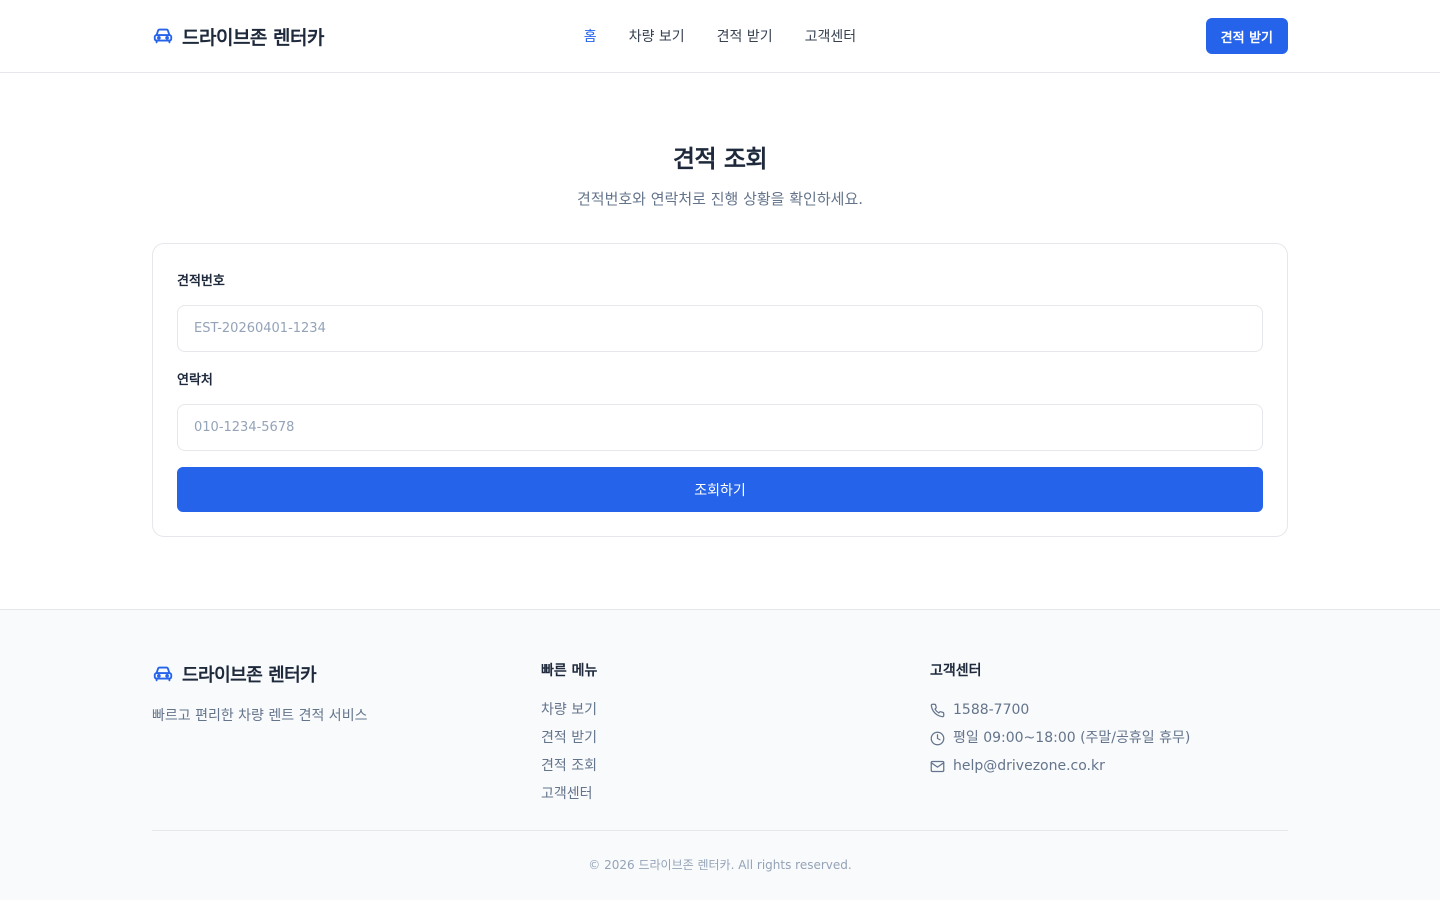 This screenshot has height=900, width=1440. Describe the element at coordinates (249, 675) in the screenshot. I see `footer-brand-name: 드라이브존 렌터카` at that location.